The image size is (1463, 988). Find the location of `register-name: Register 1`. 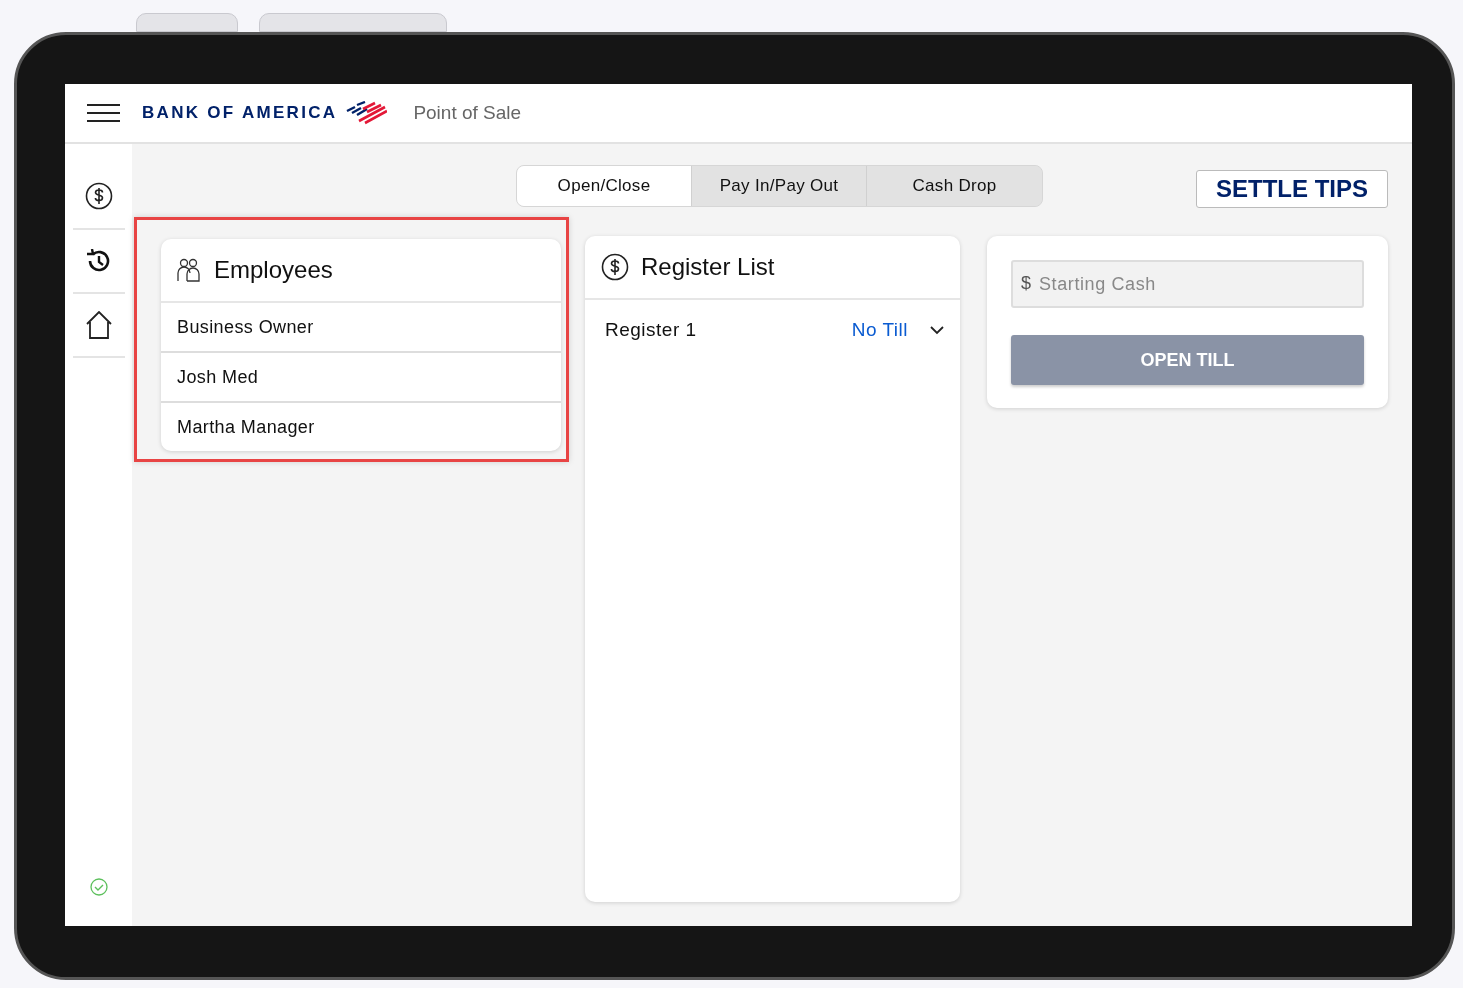

register-name: Register 1 is located at coordinates (651, 330).